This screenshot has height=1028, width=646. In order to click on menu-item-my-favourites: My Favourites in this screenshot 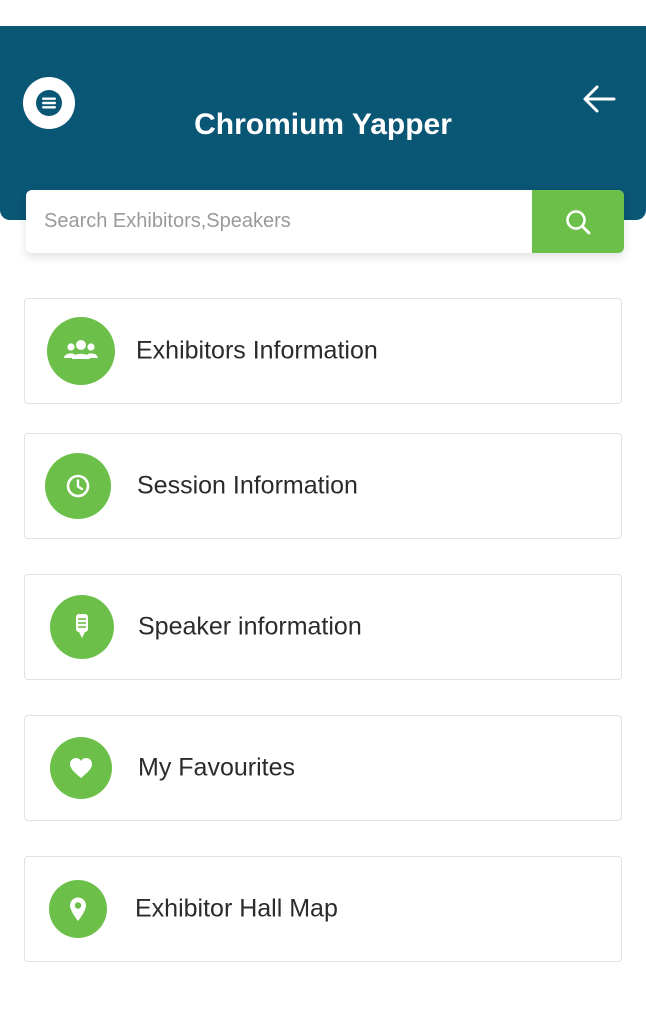, I will do `click(323, 768)`.